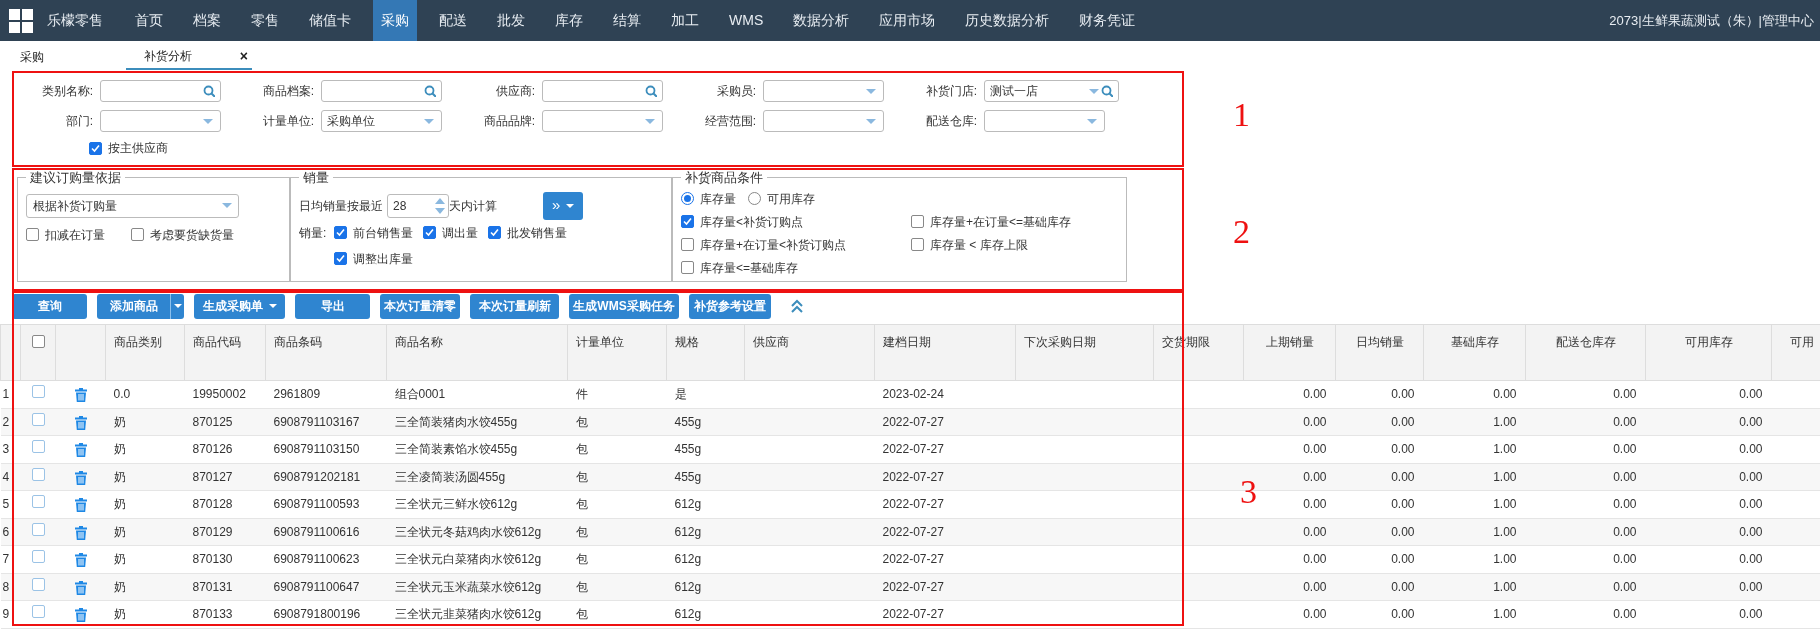  What do you see at coordinates (913, 504) in the screenshot?
I see `table-cell: 2022-07-27` at bounding box center [913, 504].